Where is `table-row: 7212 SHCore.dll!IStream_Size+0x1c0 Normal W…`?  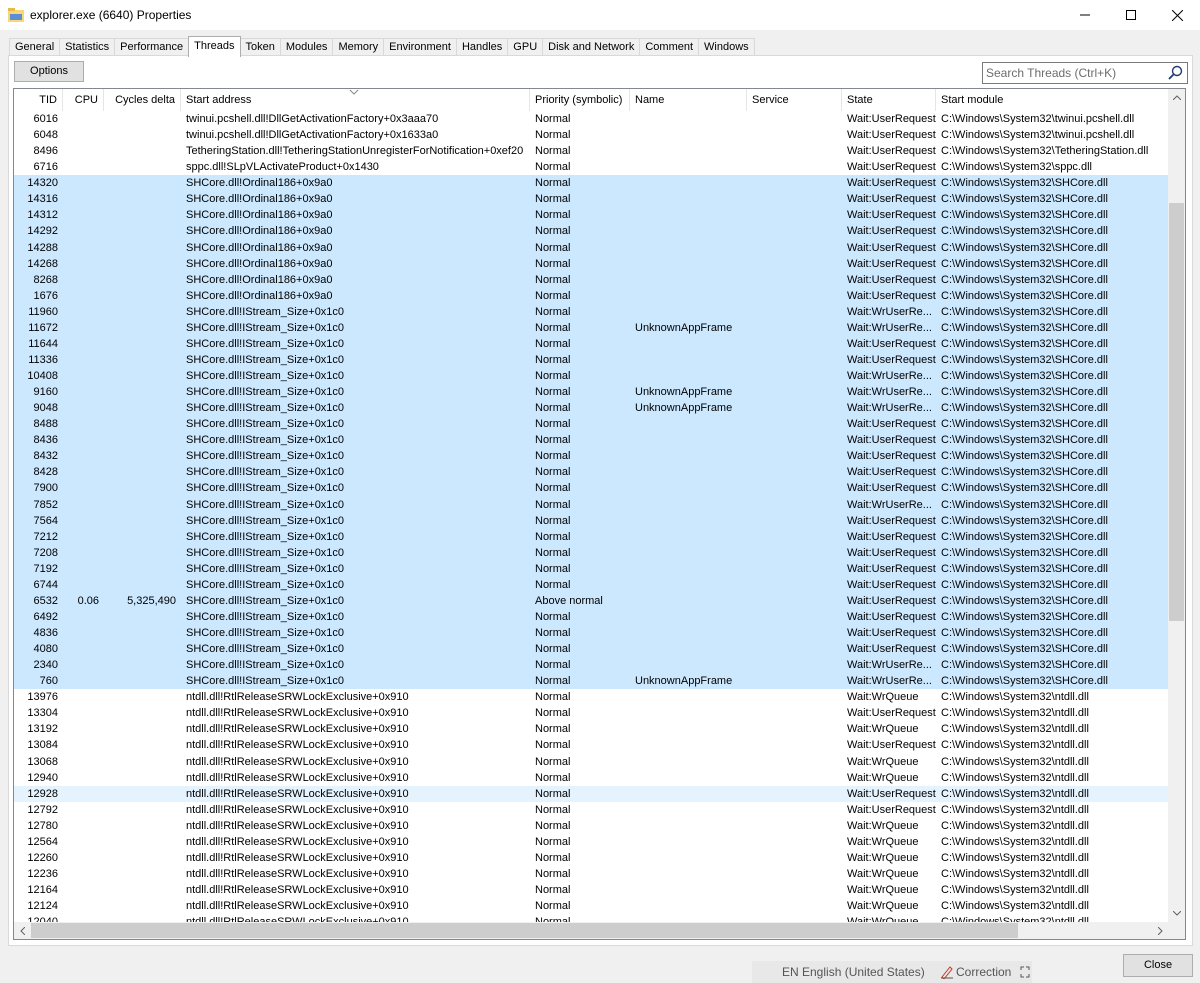
table-row: 7212 SHCore.dll!IStream_Size+0x1c0 Normal W… is located at coordinates (591, 536).